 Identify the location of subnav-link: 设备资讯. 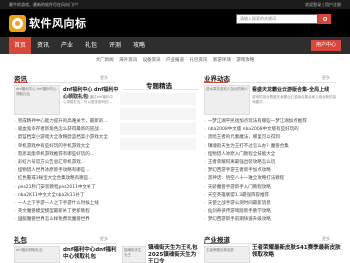
(152, 60).